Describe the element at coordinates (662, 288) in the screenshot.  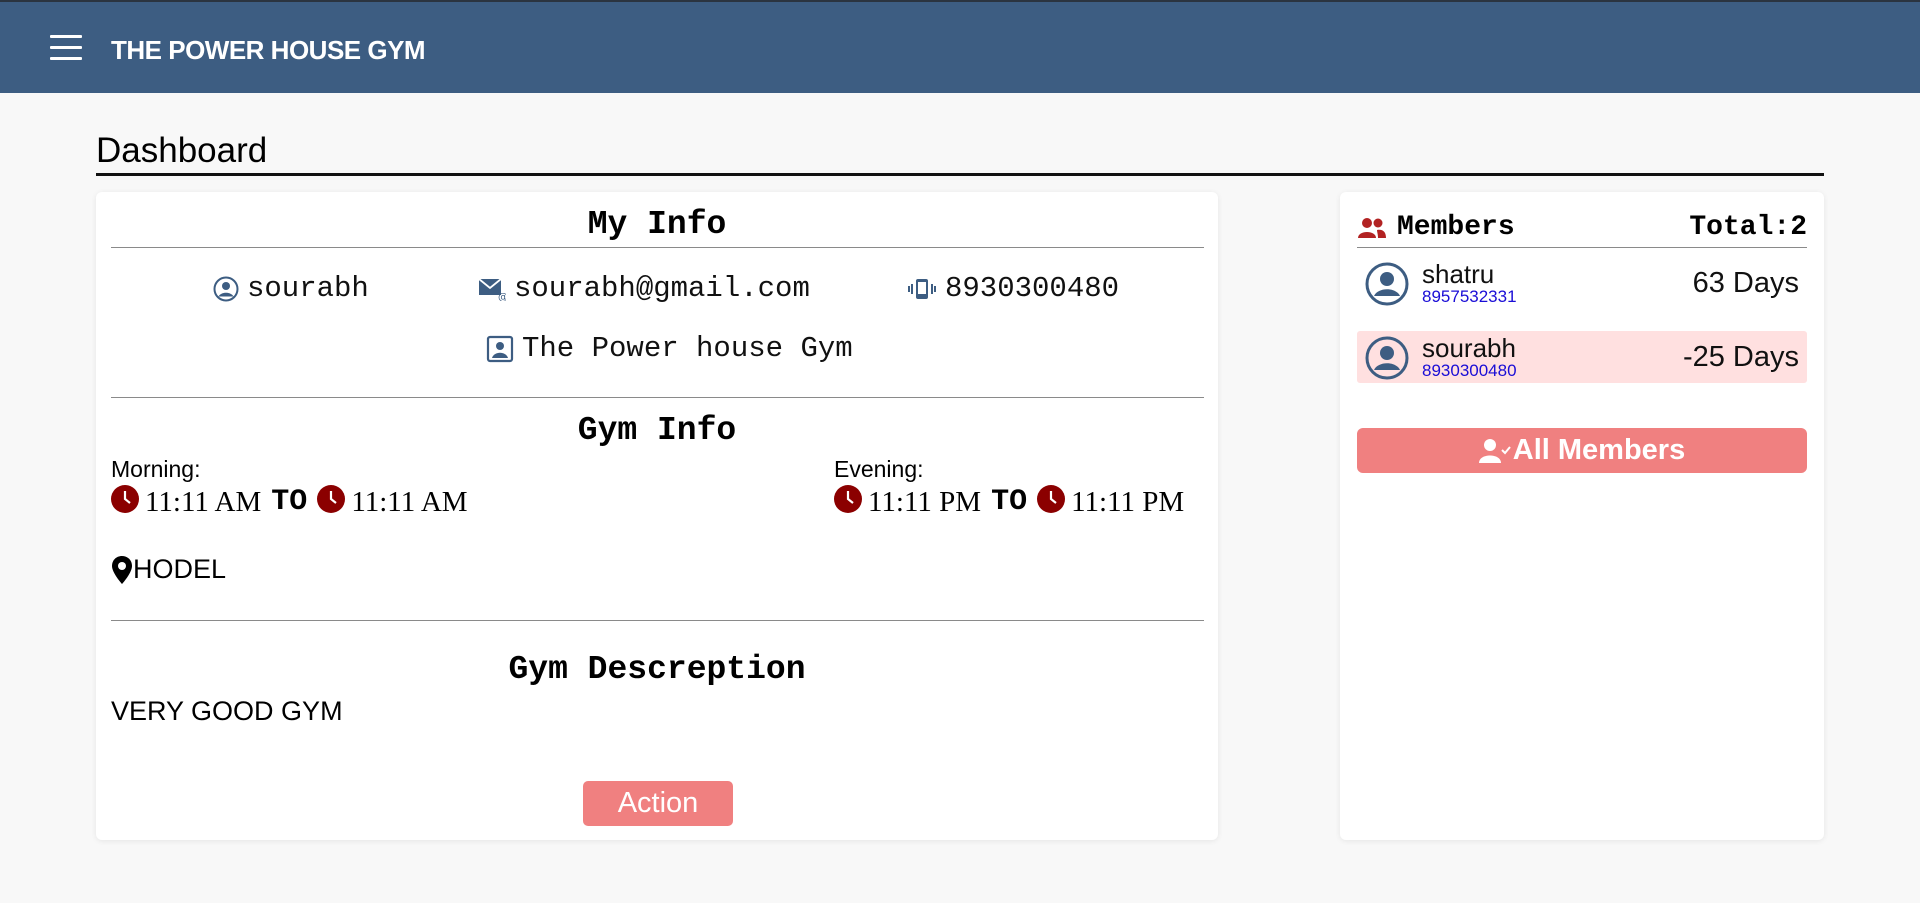
I see `user-email: sourabh@gmail.com` at that location.